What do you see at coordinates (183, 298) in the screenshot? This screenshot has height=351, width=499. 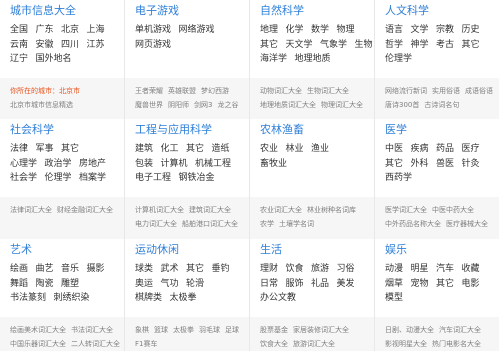 I see `subcategory-link: 太极拳` at bounding box center [183, 298].